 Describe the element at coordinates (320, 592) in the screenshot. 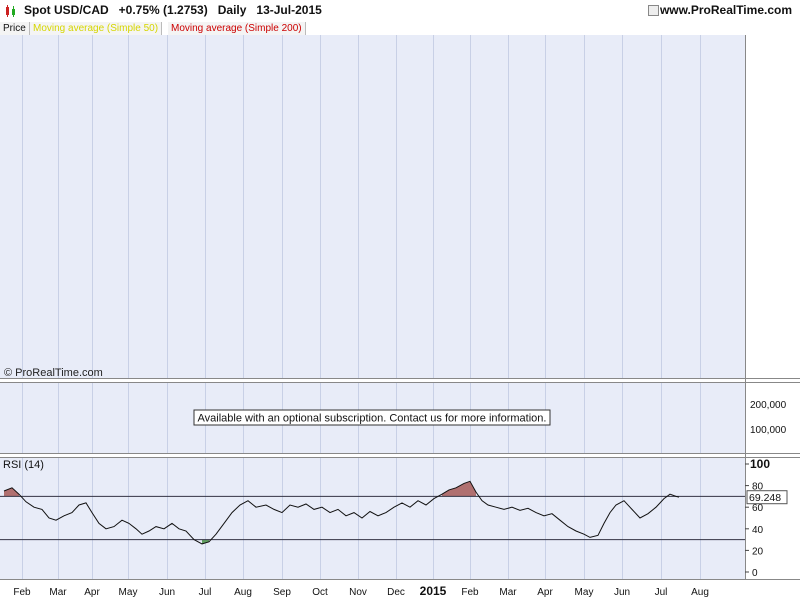

I see `x-tick-label: Oct` at that location.